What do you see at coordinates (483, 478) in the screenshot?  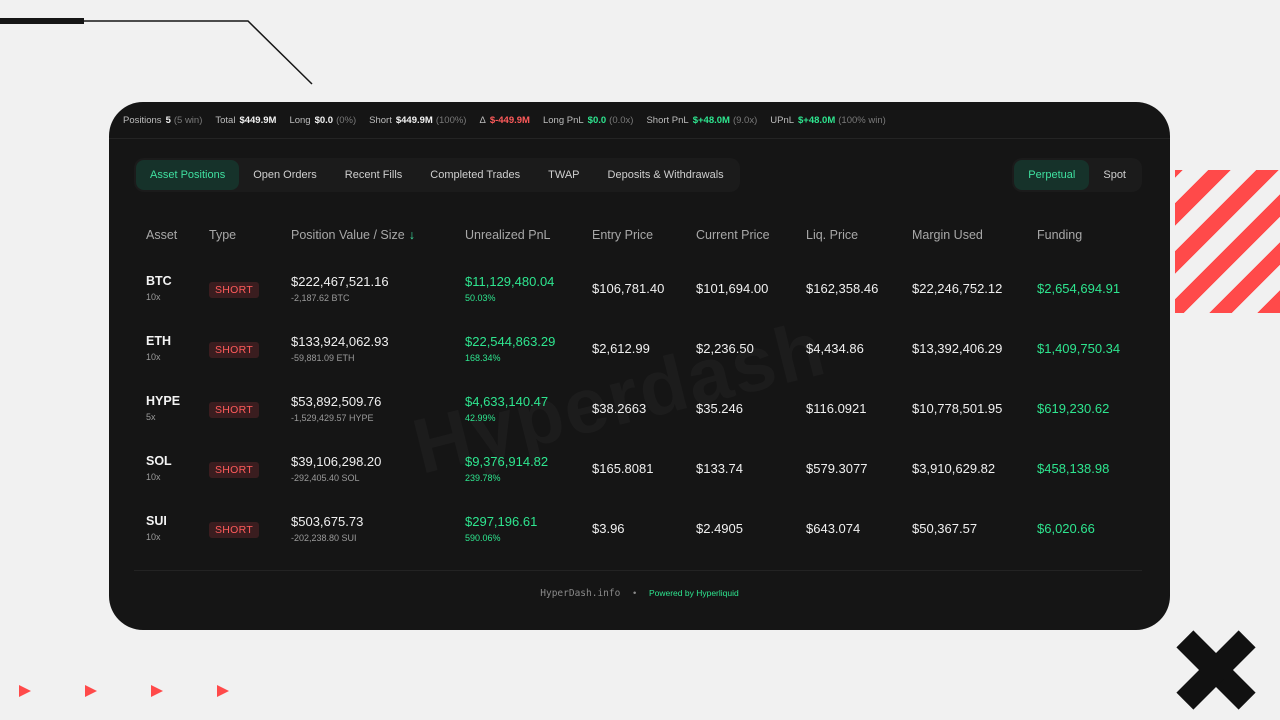 I see `unrealized-pnl-pct: 239.78%` at bounding box center [483, 478].